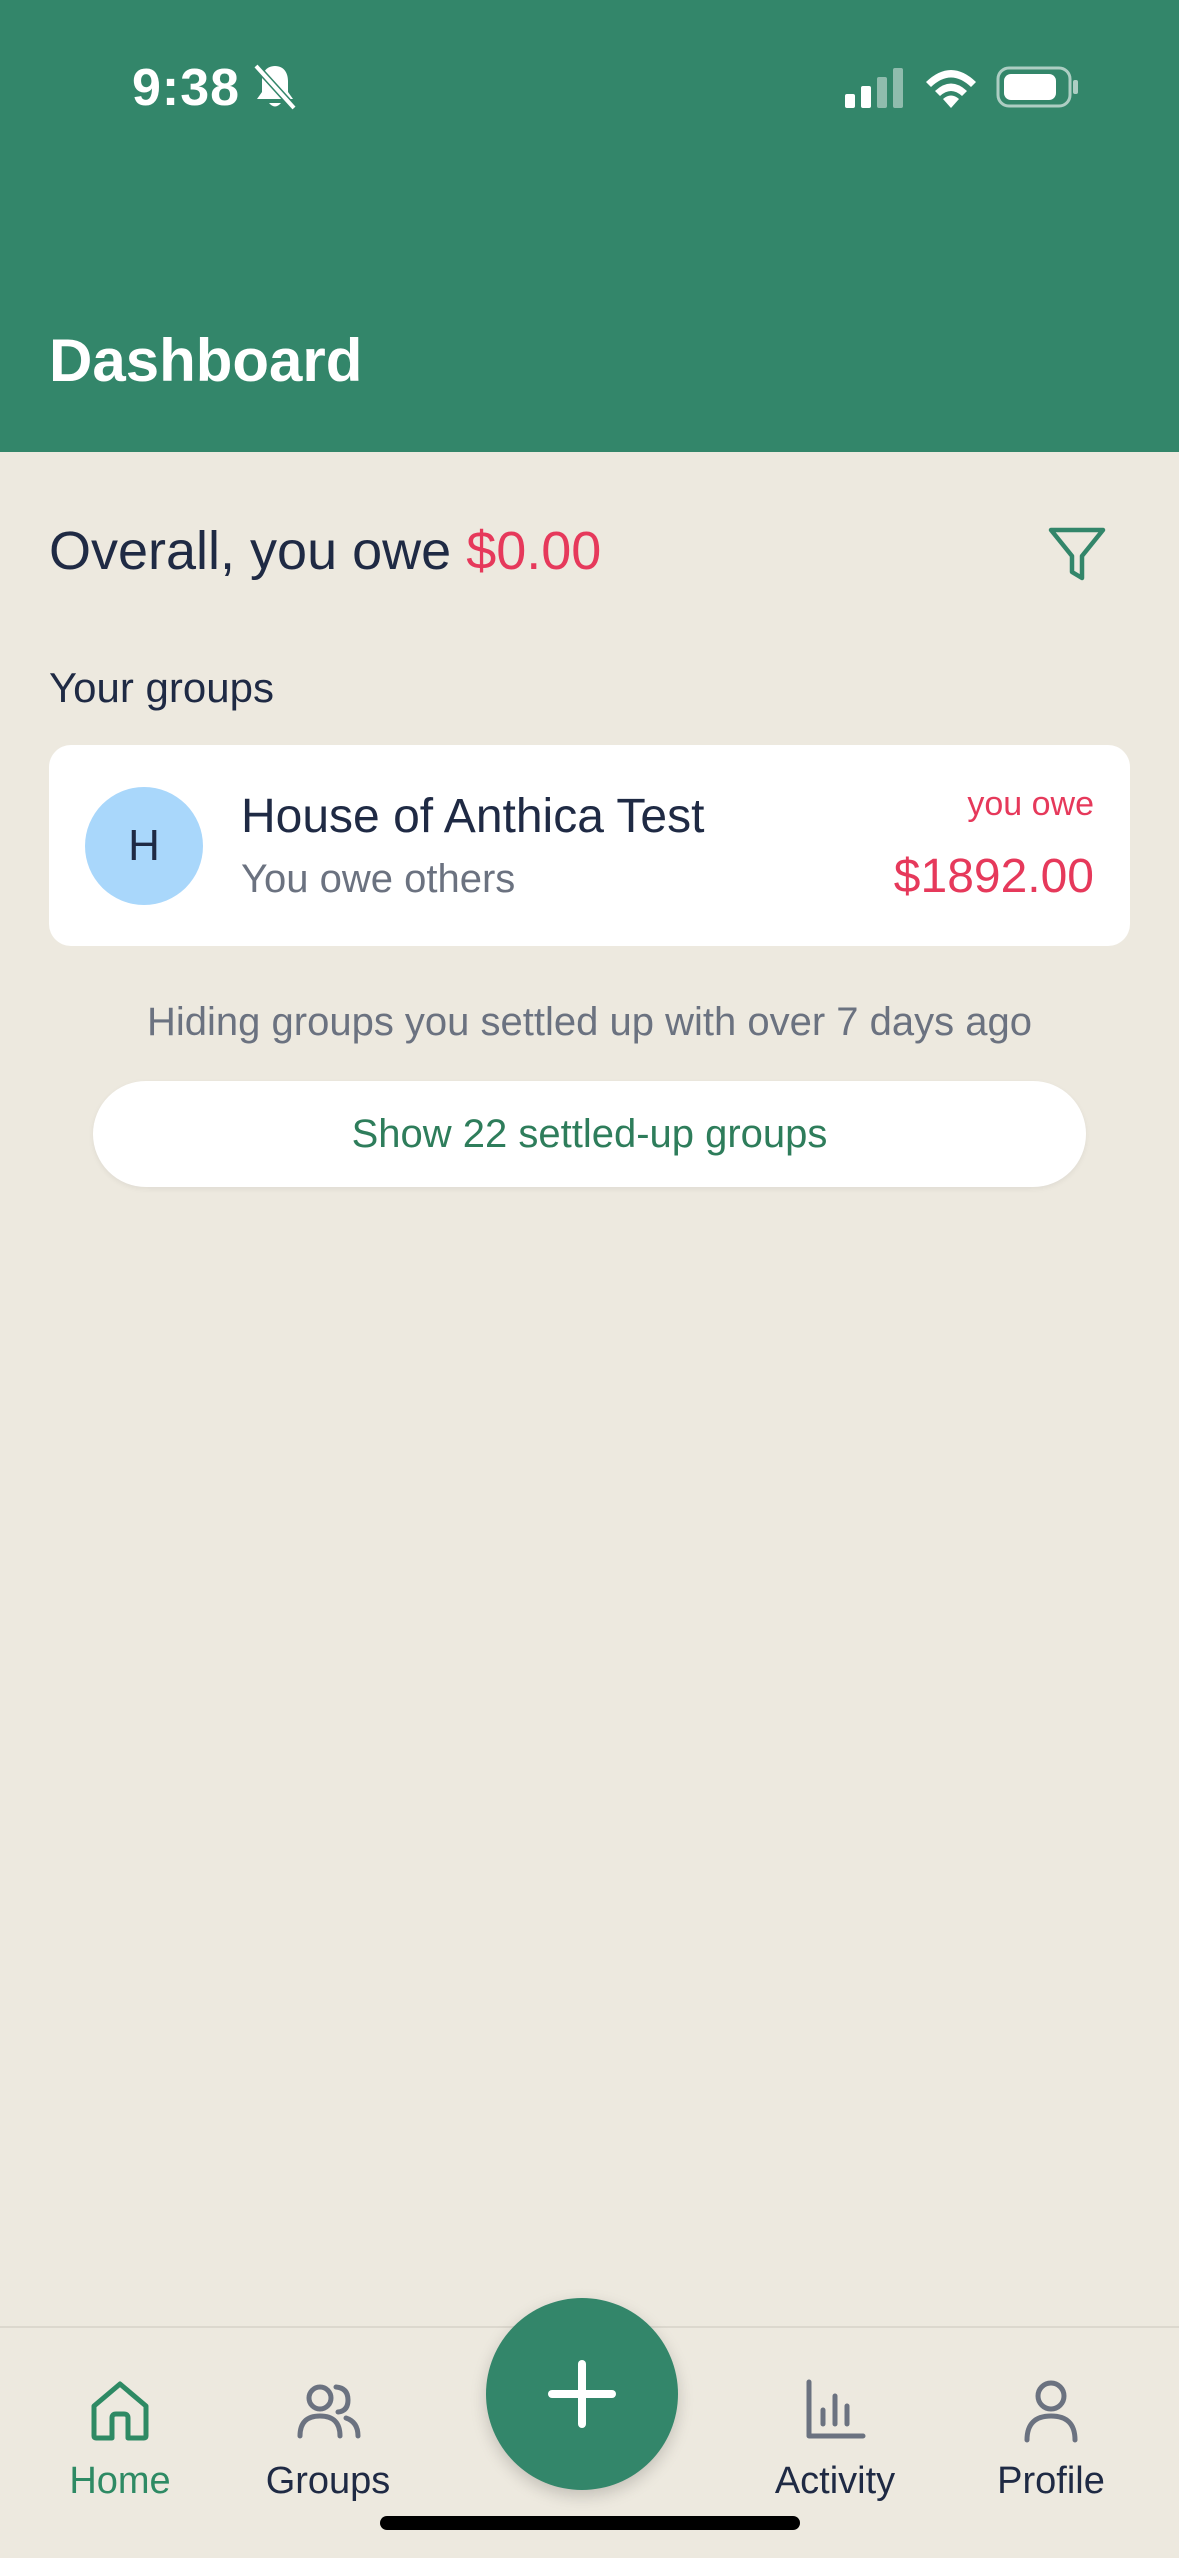 The width and height of the screenshot is (1179, 2558). I want to click on group-amount: $1892.00, so click(993, 876).